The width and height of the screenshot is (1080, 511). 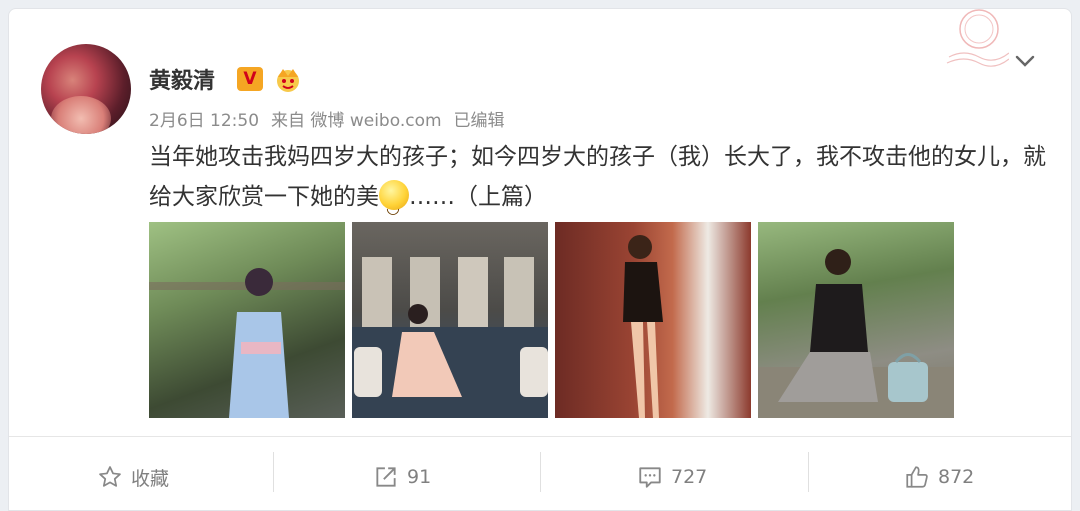 I want to click on crown-icon, so click(x=288, y=79).